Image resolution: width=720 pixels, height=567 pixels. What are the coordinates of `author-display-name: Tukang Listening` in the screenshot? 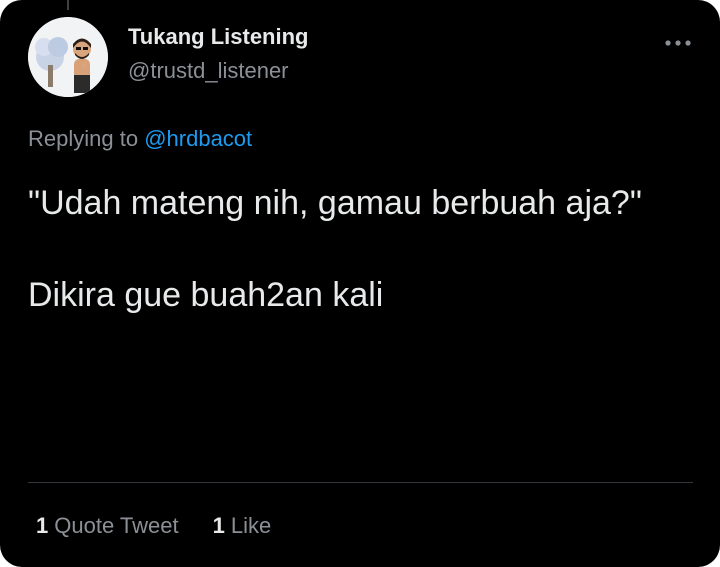 It's located at (218, 37).